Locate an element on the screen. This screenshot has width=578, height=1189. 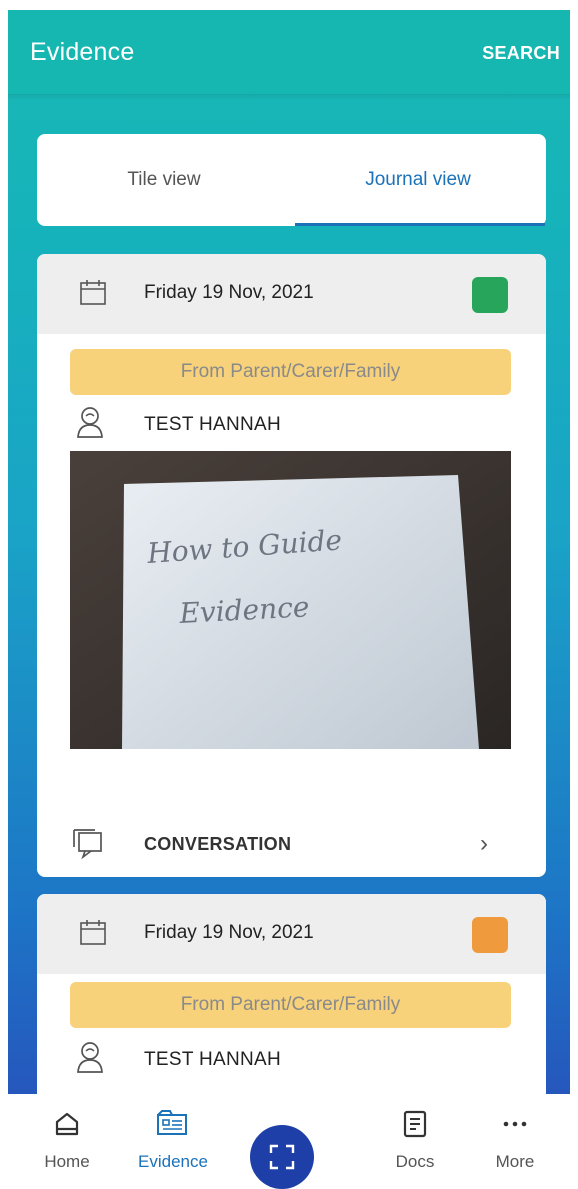
view-tabs: Tile view Journal view is located at coordinates (291, 180).